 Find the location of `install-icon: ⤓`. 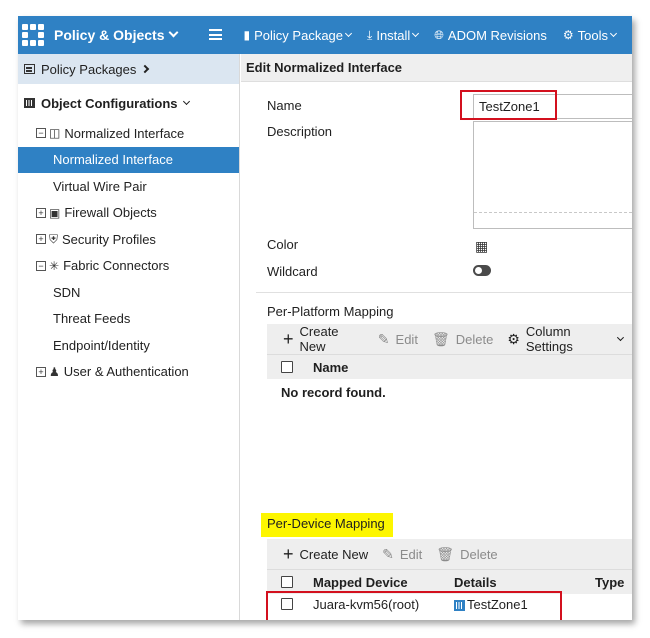

install-icon: ⤓ is located at coordinates (370, 34).